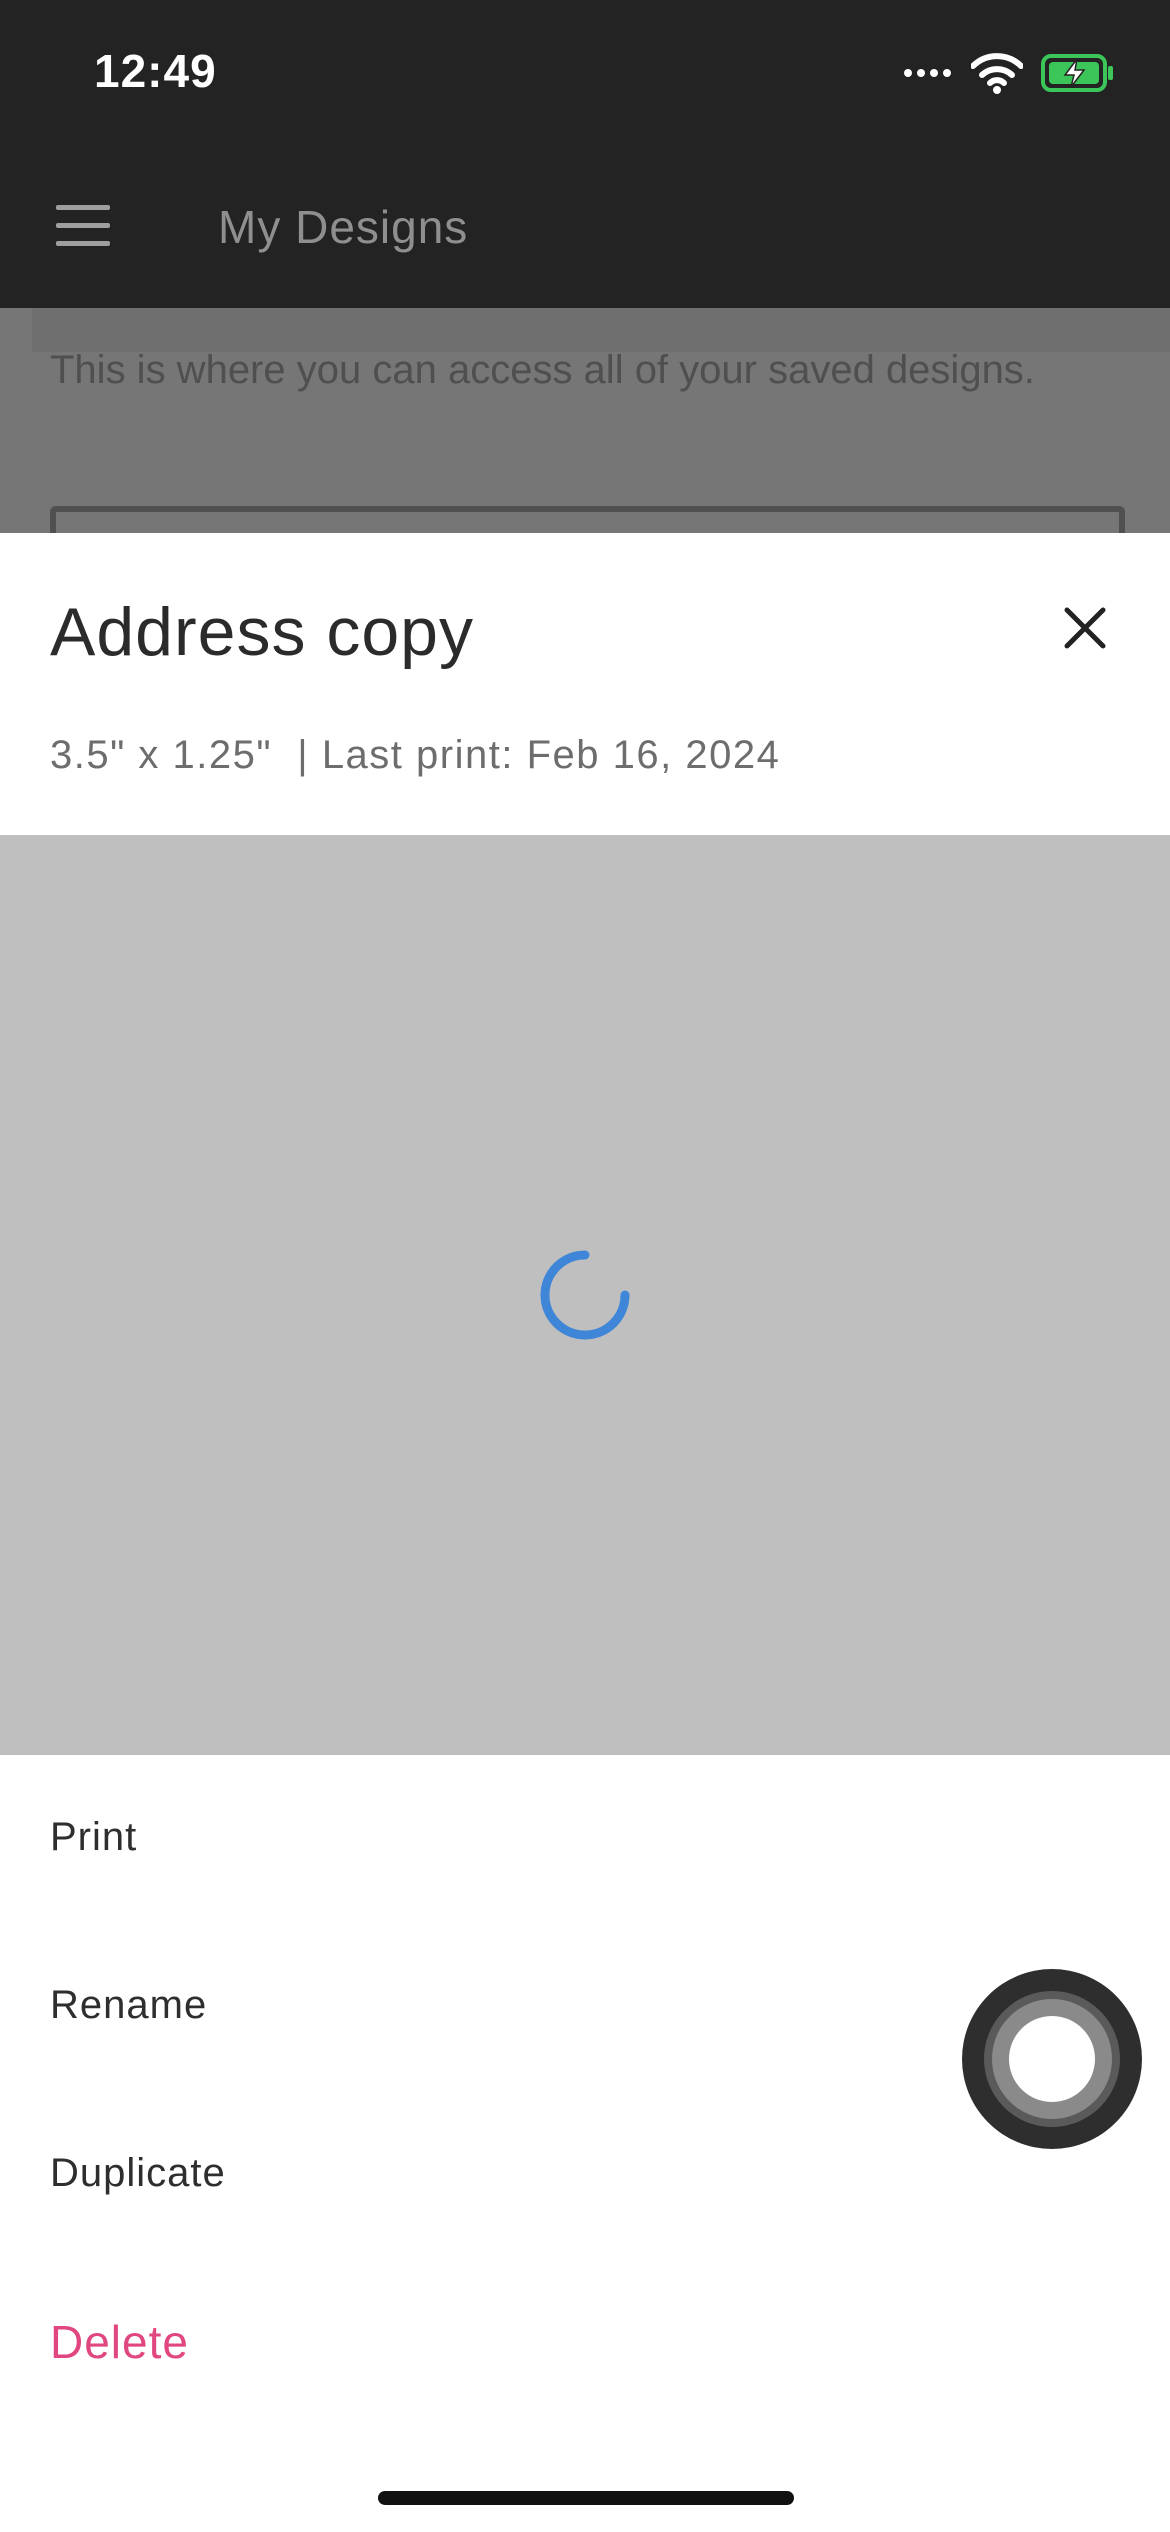 The width and height of the screenshot is (1170, 2532). What do you see at coordinates (93, 1837) in the screenshot?
I see `print-action: Print` at bounding box center [93, 1837].